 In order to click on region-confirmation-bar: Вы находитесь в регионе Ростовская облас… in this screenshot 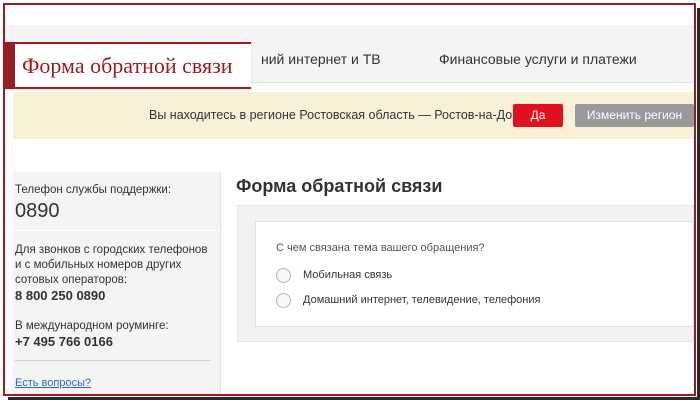, I will do `click(353, 115)`.